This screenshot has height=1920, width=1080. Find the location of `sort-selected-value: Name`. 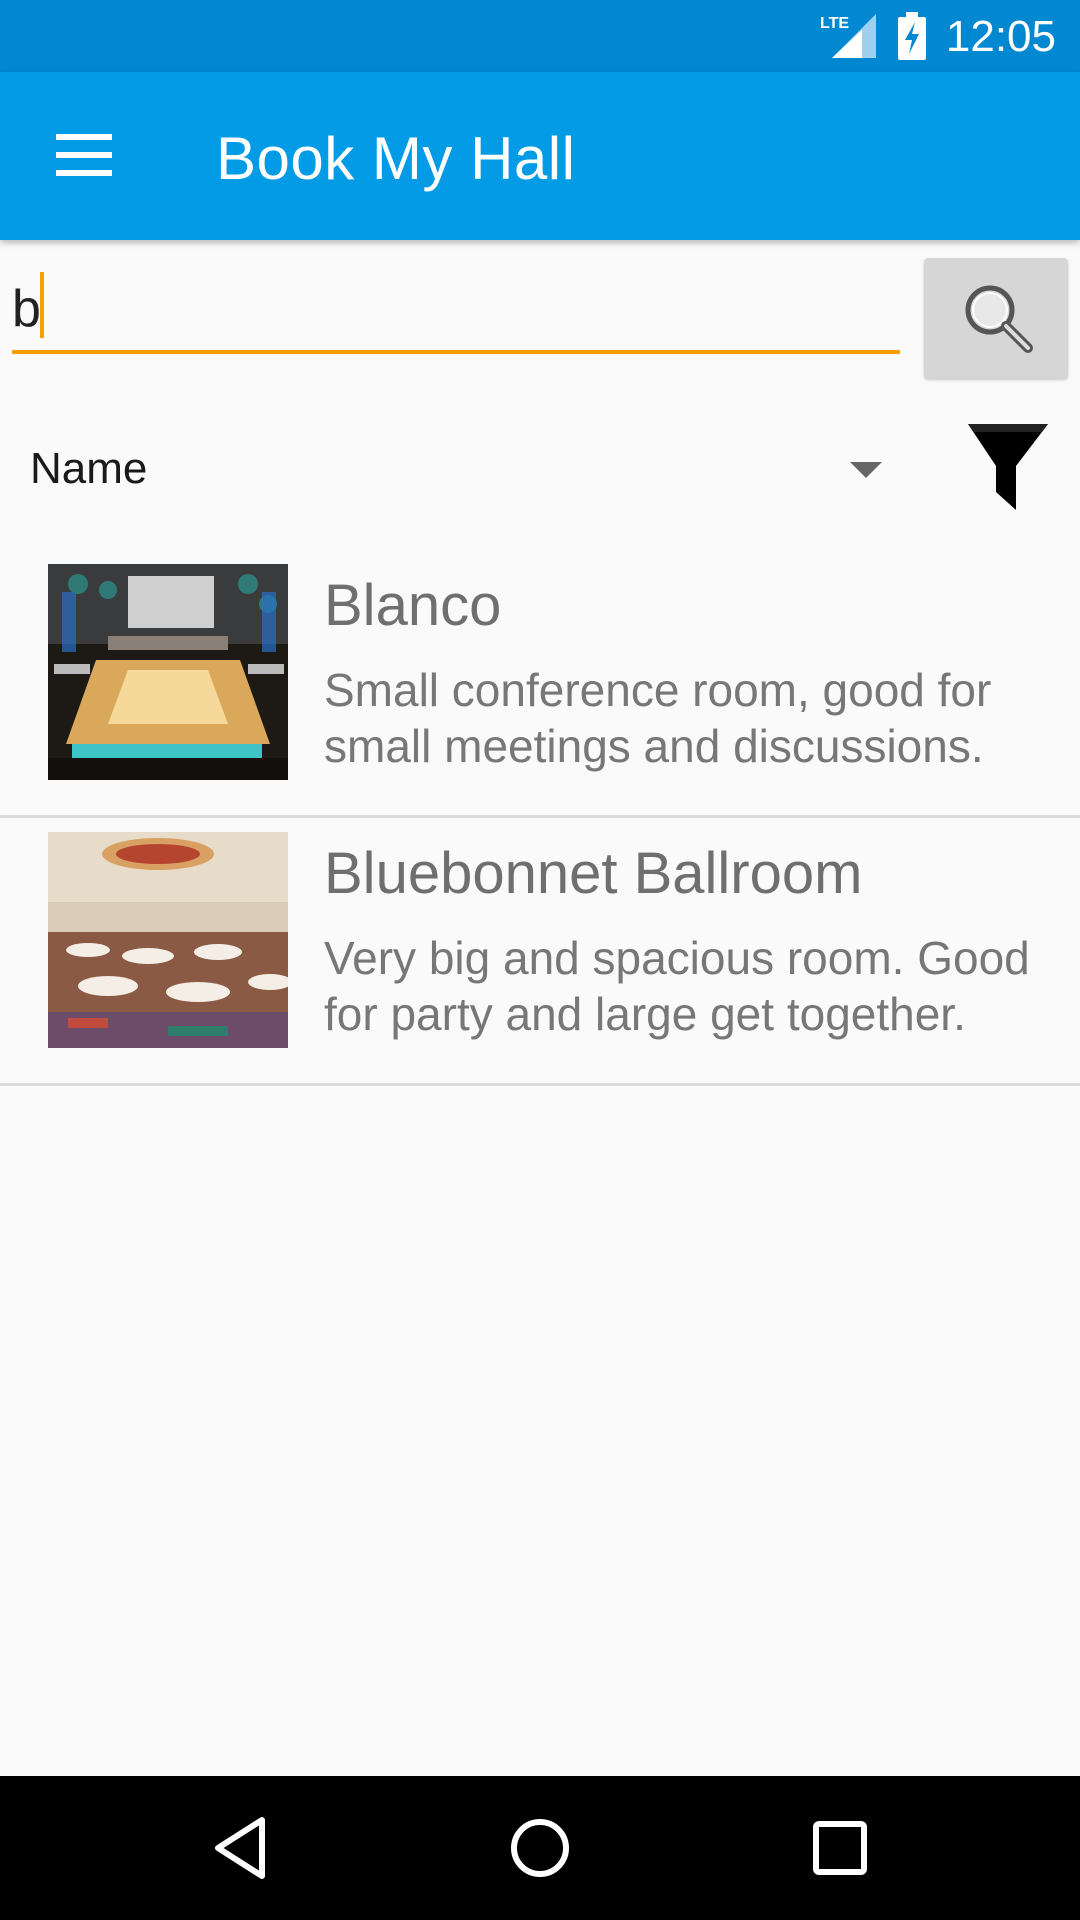

sort-selected-value: Name is located at coordinates (89, 468).